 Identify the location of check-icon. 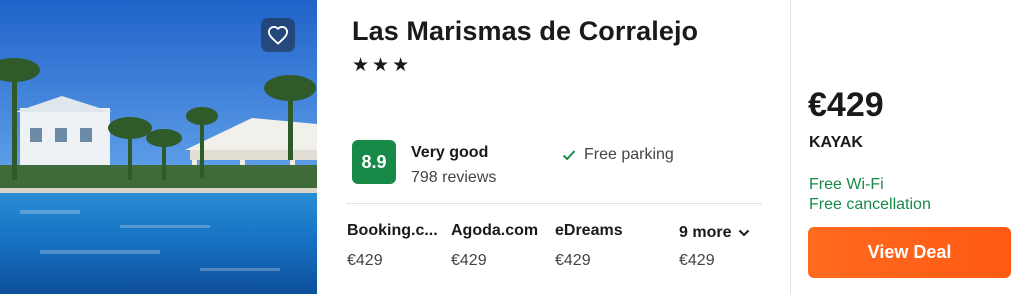
(569, 155).